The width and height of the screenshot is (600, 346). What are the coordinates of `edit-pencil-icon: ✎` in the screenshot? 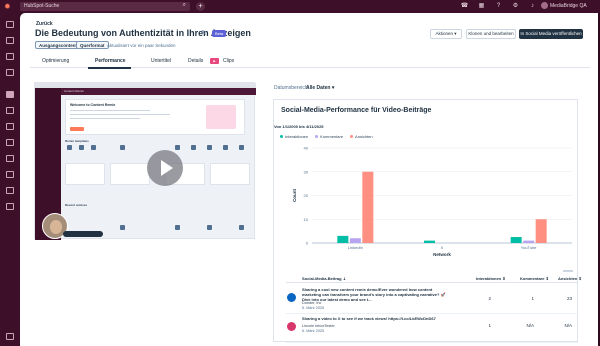 It's located at (204, 33).